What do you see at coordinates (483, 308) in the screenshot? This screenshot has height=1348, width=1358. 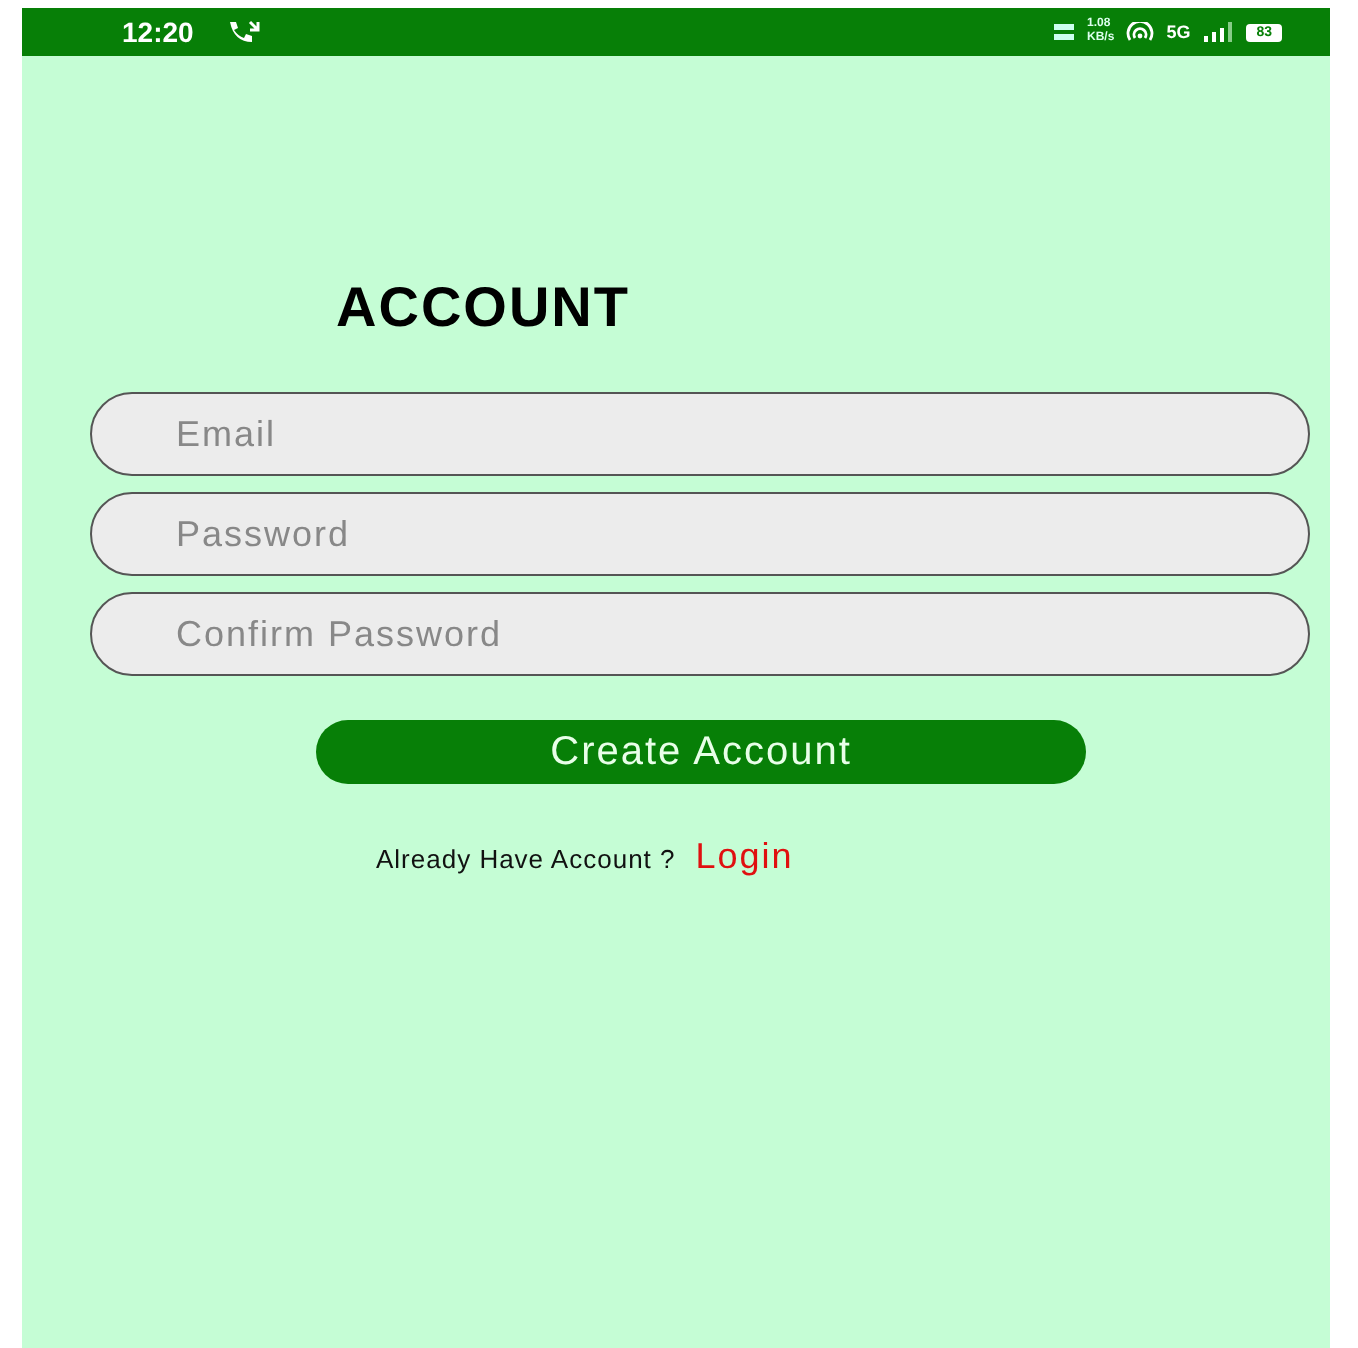 I see `page-title: ACCOUNT` at bounding box center [483, 308].